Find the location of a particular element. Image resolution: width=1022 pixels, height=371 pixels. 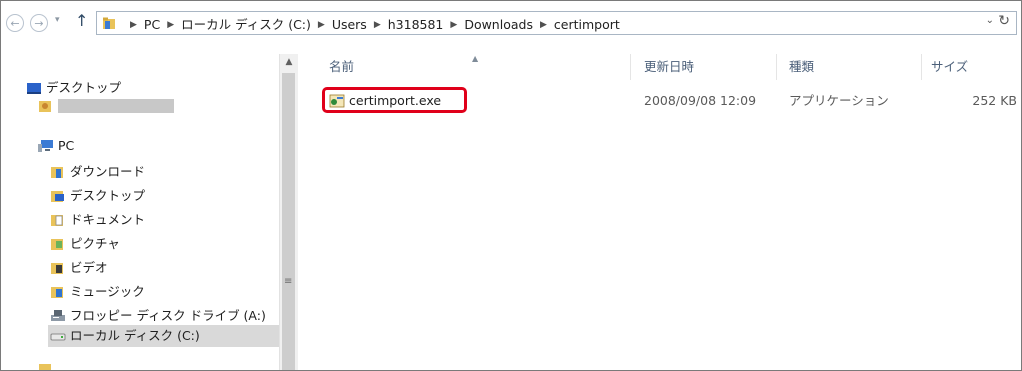

folder-icon is located at coordinates (109, 23).